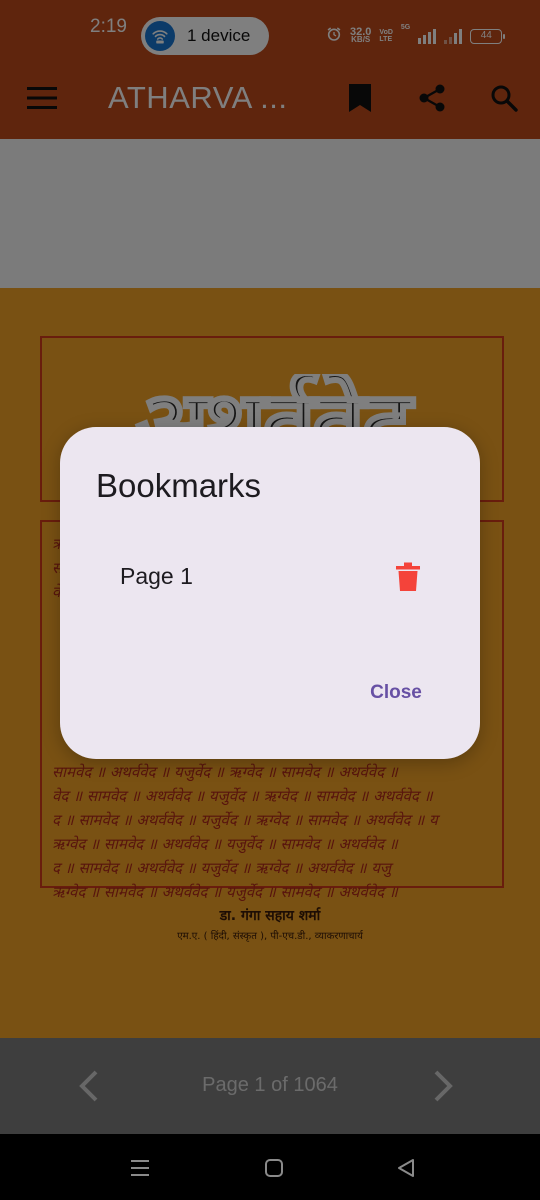  I want to click on system-navigation-bar, so click(270, 1167).